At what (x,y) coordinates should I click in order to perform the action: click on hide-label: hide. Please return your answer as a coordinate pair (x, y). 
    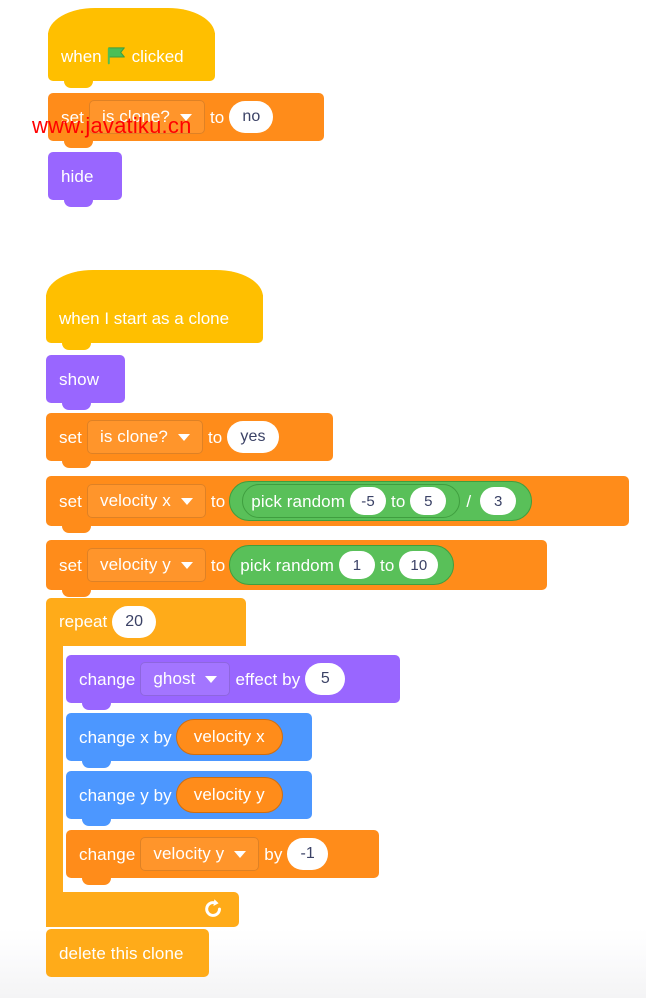
    Looking at the image, I should click on (77, 176).